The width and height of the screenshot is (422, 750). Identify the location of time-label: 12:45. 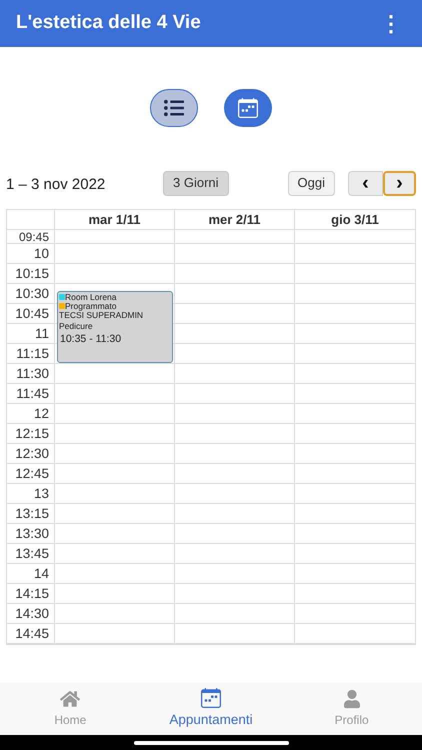
(32, 474).